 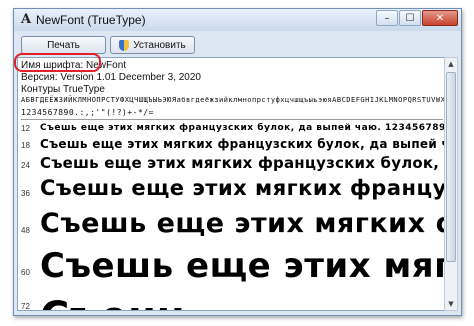 I want to click on size-label: 72, so click(x=25, y=306).